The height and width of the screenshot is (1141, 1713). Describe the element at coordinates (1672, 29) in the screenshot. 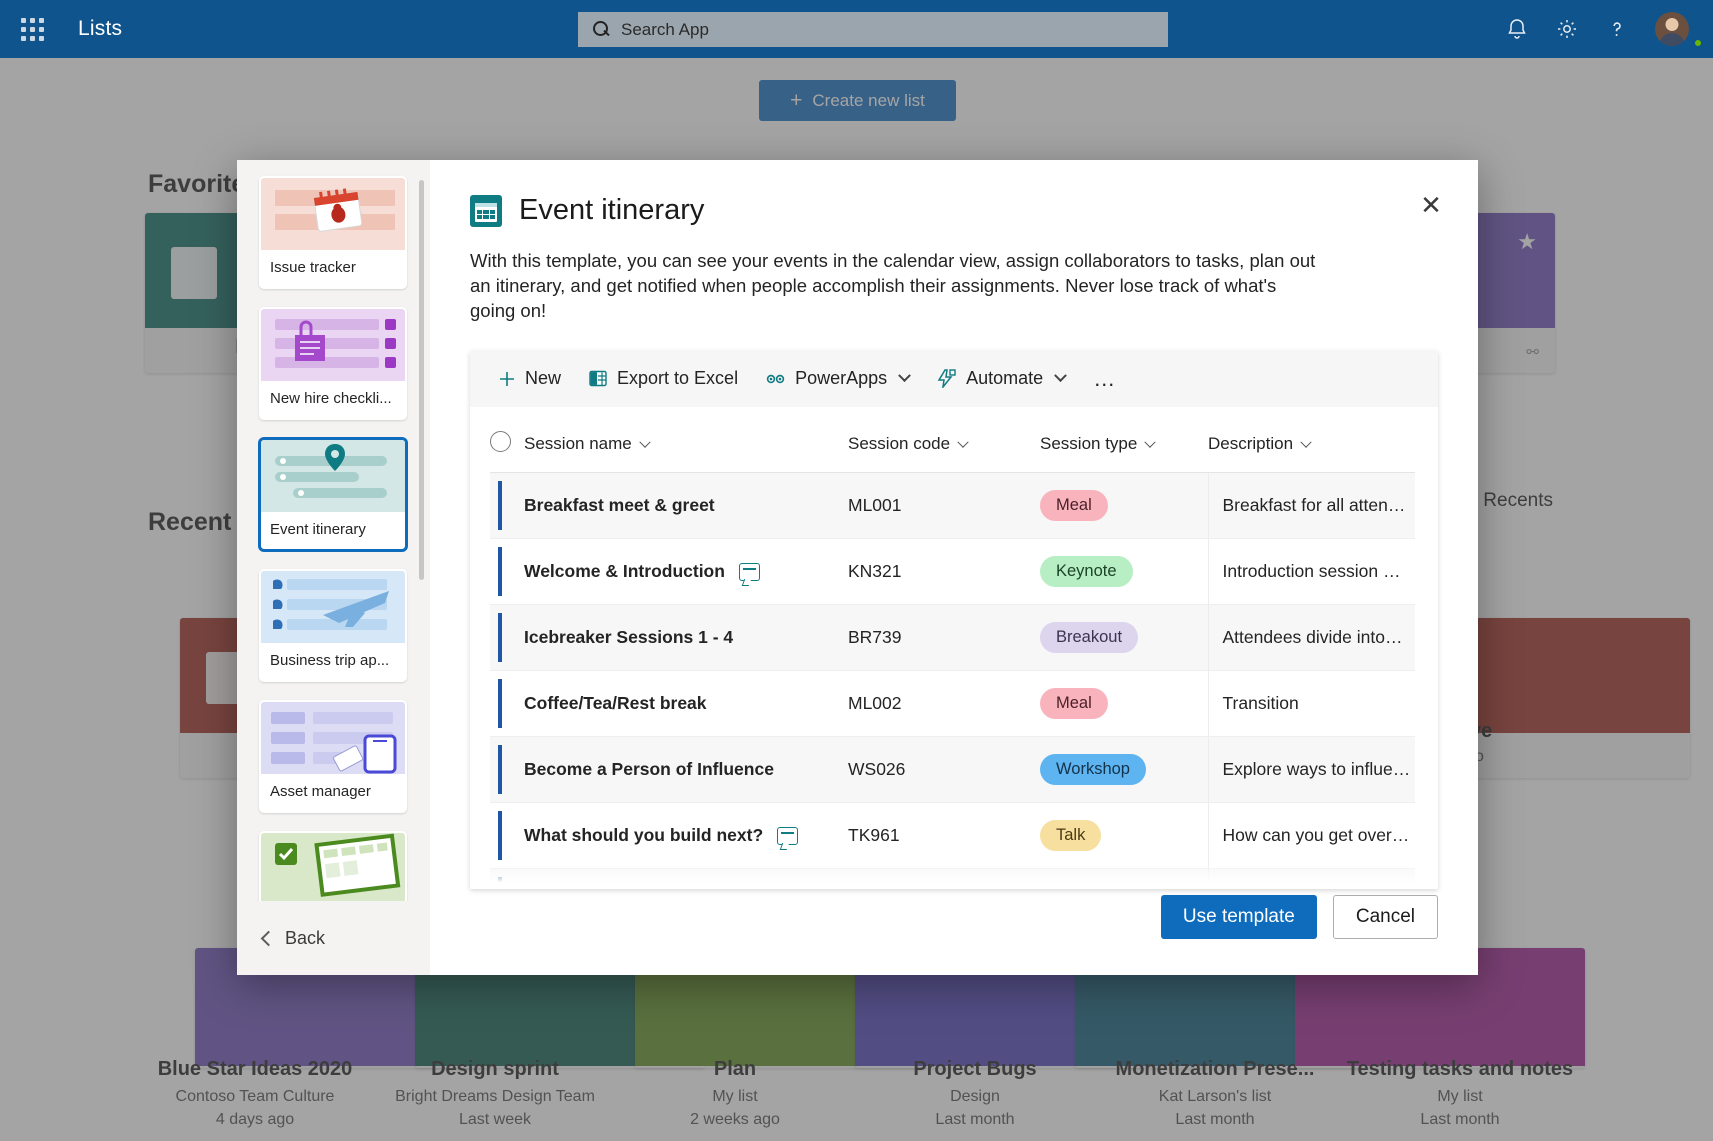

I see `avatar` at that location.